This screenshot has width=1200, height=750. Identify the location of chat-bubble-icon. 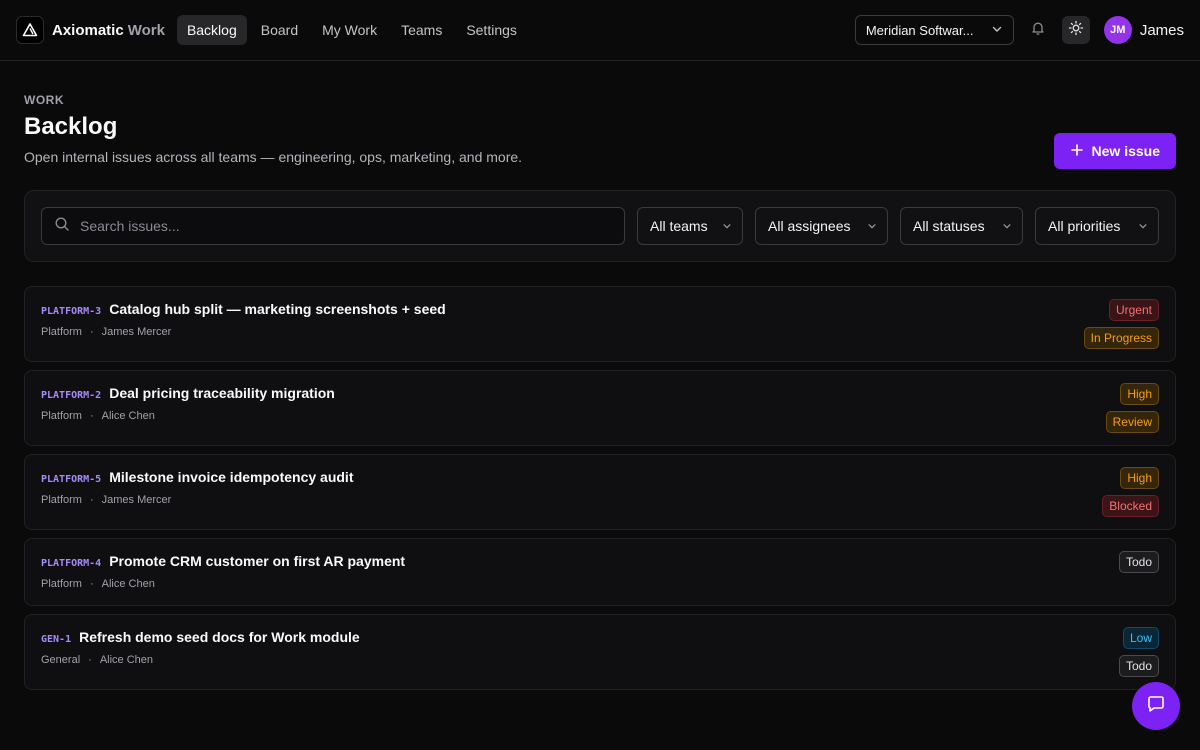
(1156, 706).